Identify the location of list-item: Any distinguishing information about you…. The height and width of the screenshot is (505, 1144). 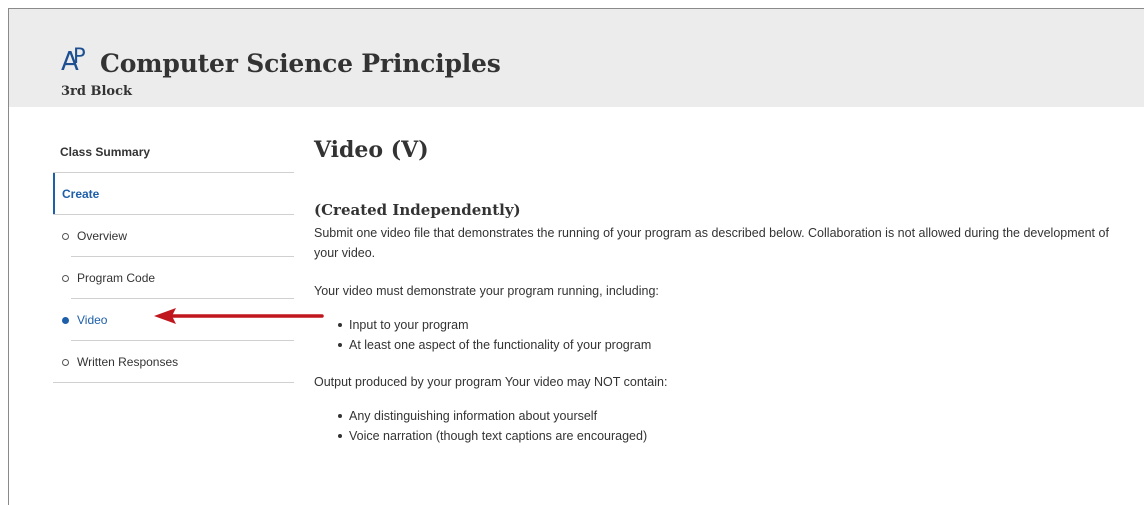
(736, 416).